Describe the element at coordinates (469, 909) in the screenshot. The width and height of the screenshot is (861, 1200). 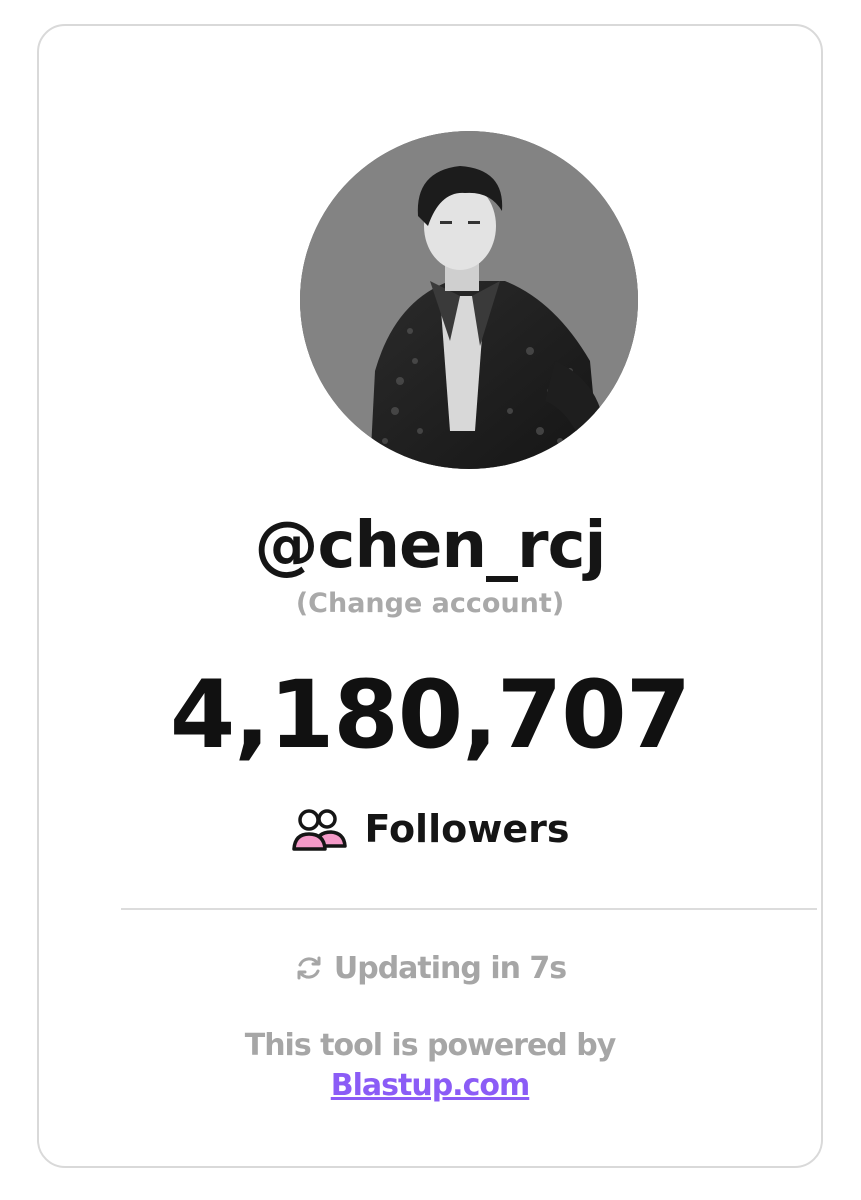
I see `divider` at that location.